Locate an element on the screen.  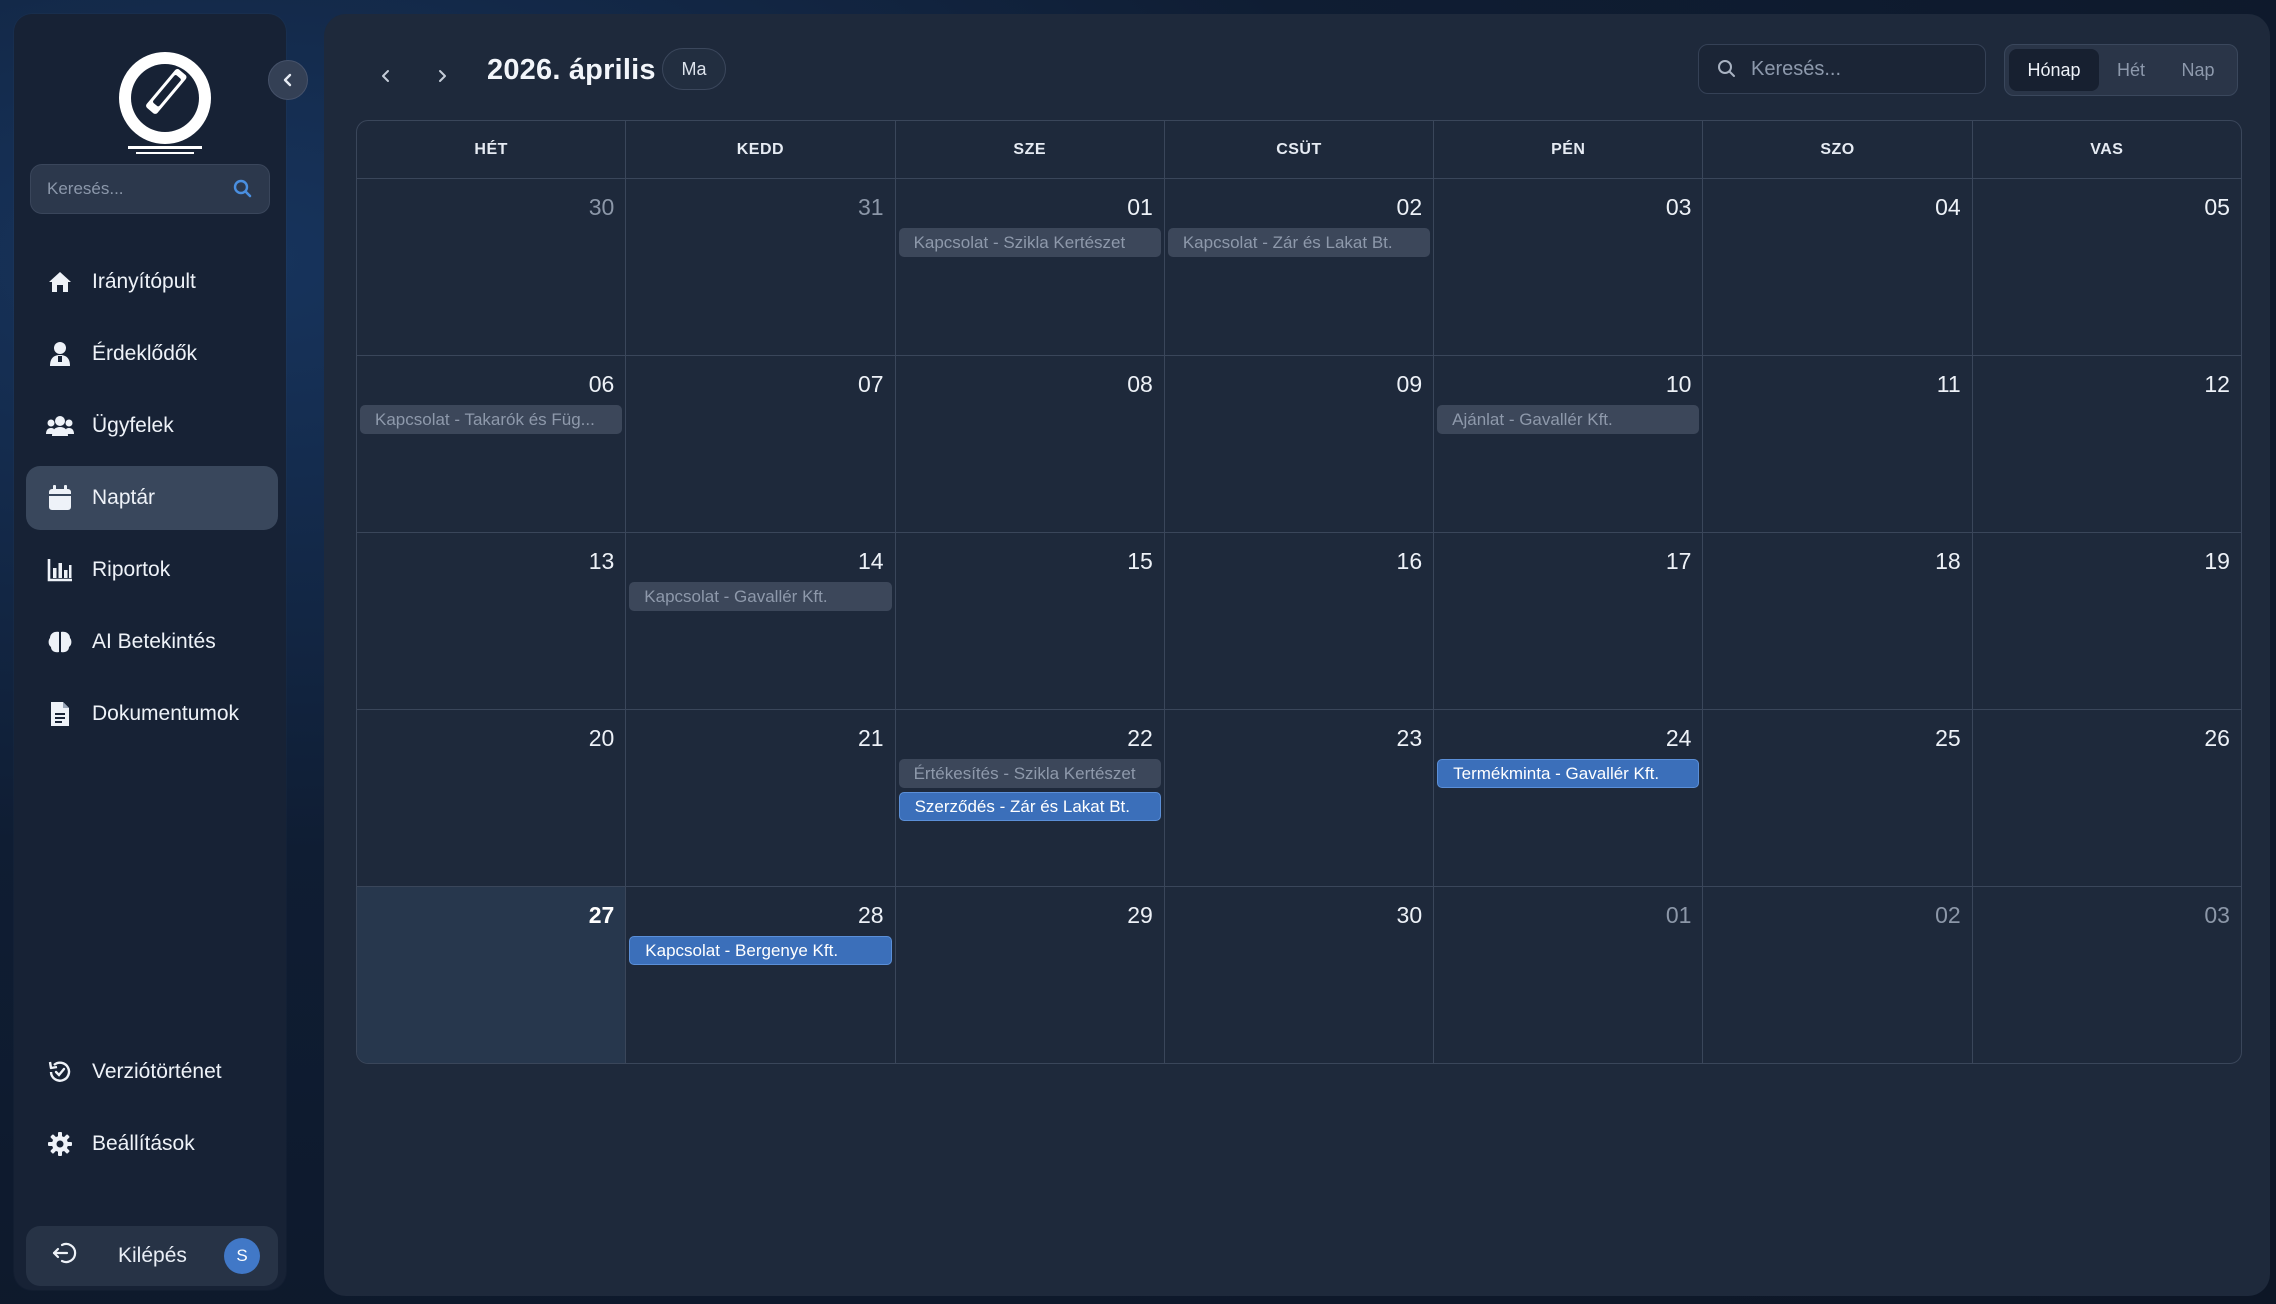
next-month-button is located at coordinates (442, 76).